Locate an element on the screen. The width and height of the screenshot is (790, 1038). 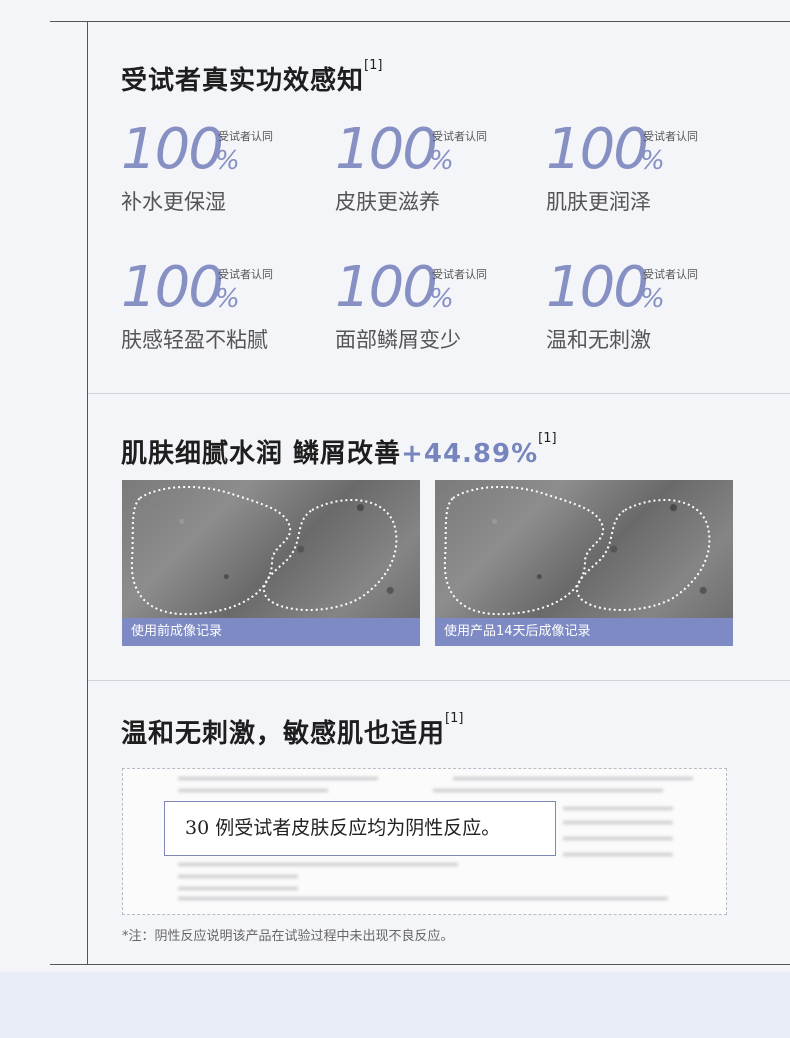
result-callout: 30 例受试者皮肤反应均为阴性反应。 is located at coordinates (360, 828).